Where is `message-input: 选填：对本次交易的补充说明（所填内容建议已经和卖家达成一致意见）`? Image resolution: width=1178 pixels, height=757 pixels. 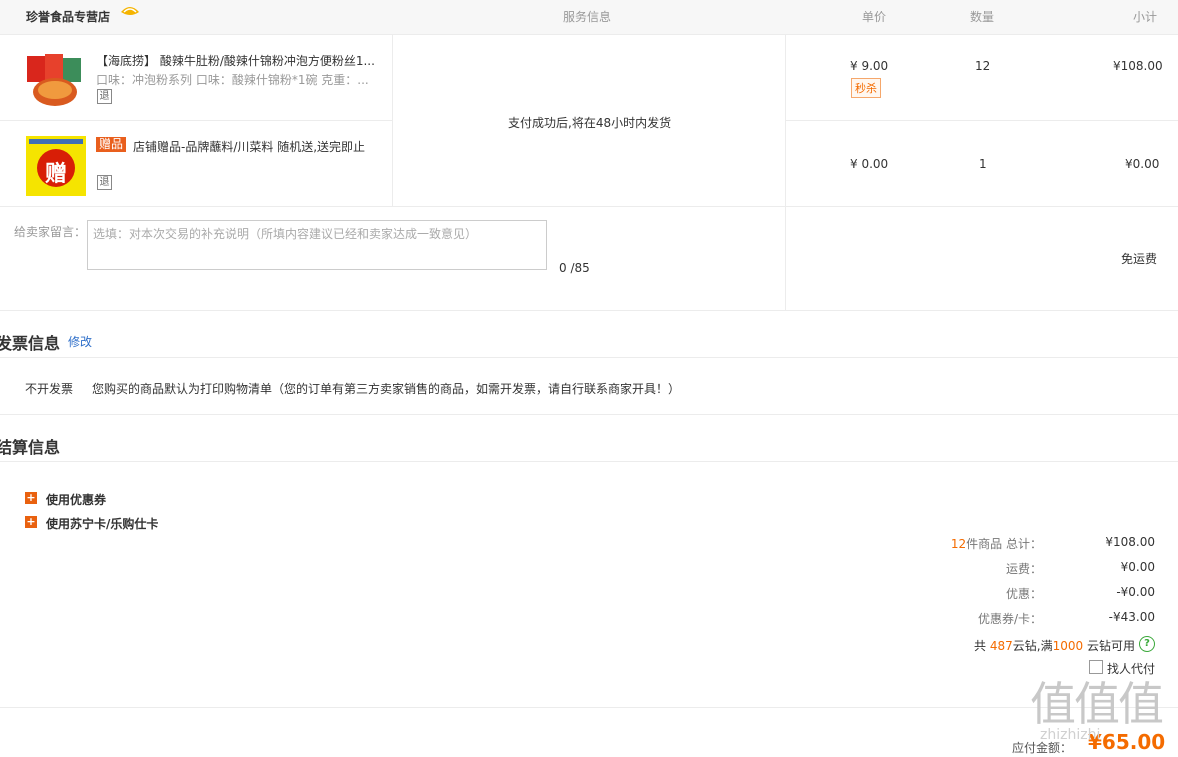 message-input: 选填：对本次交易的补充说明（所填内容建议已经和卖家达成一致意见） is located at coordinates (317, 245).